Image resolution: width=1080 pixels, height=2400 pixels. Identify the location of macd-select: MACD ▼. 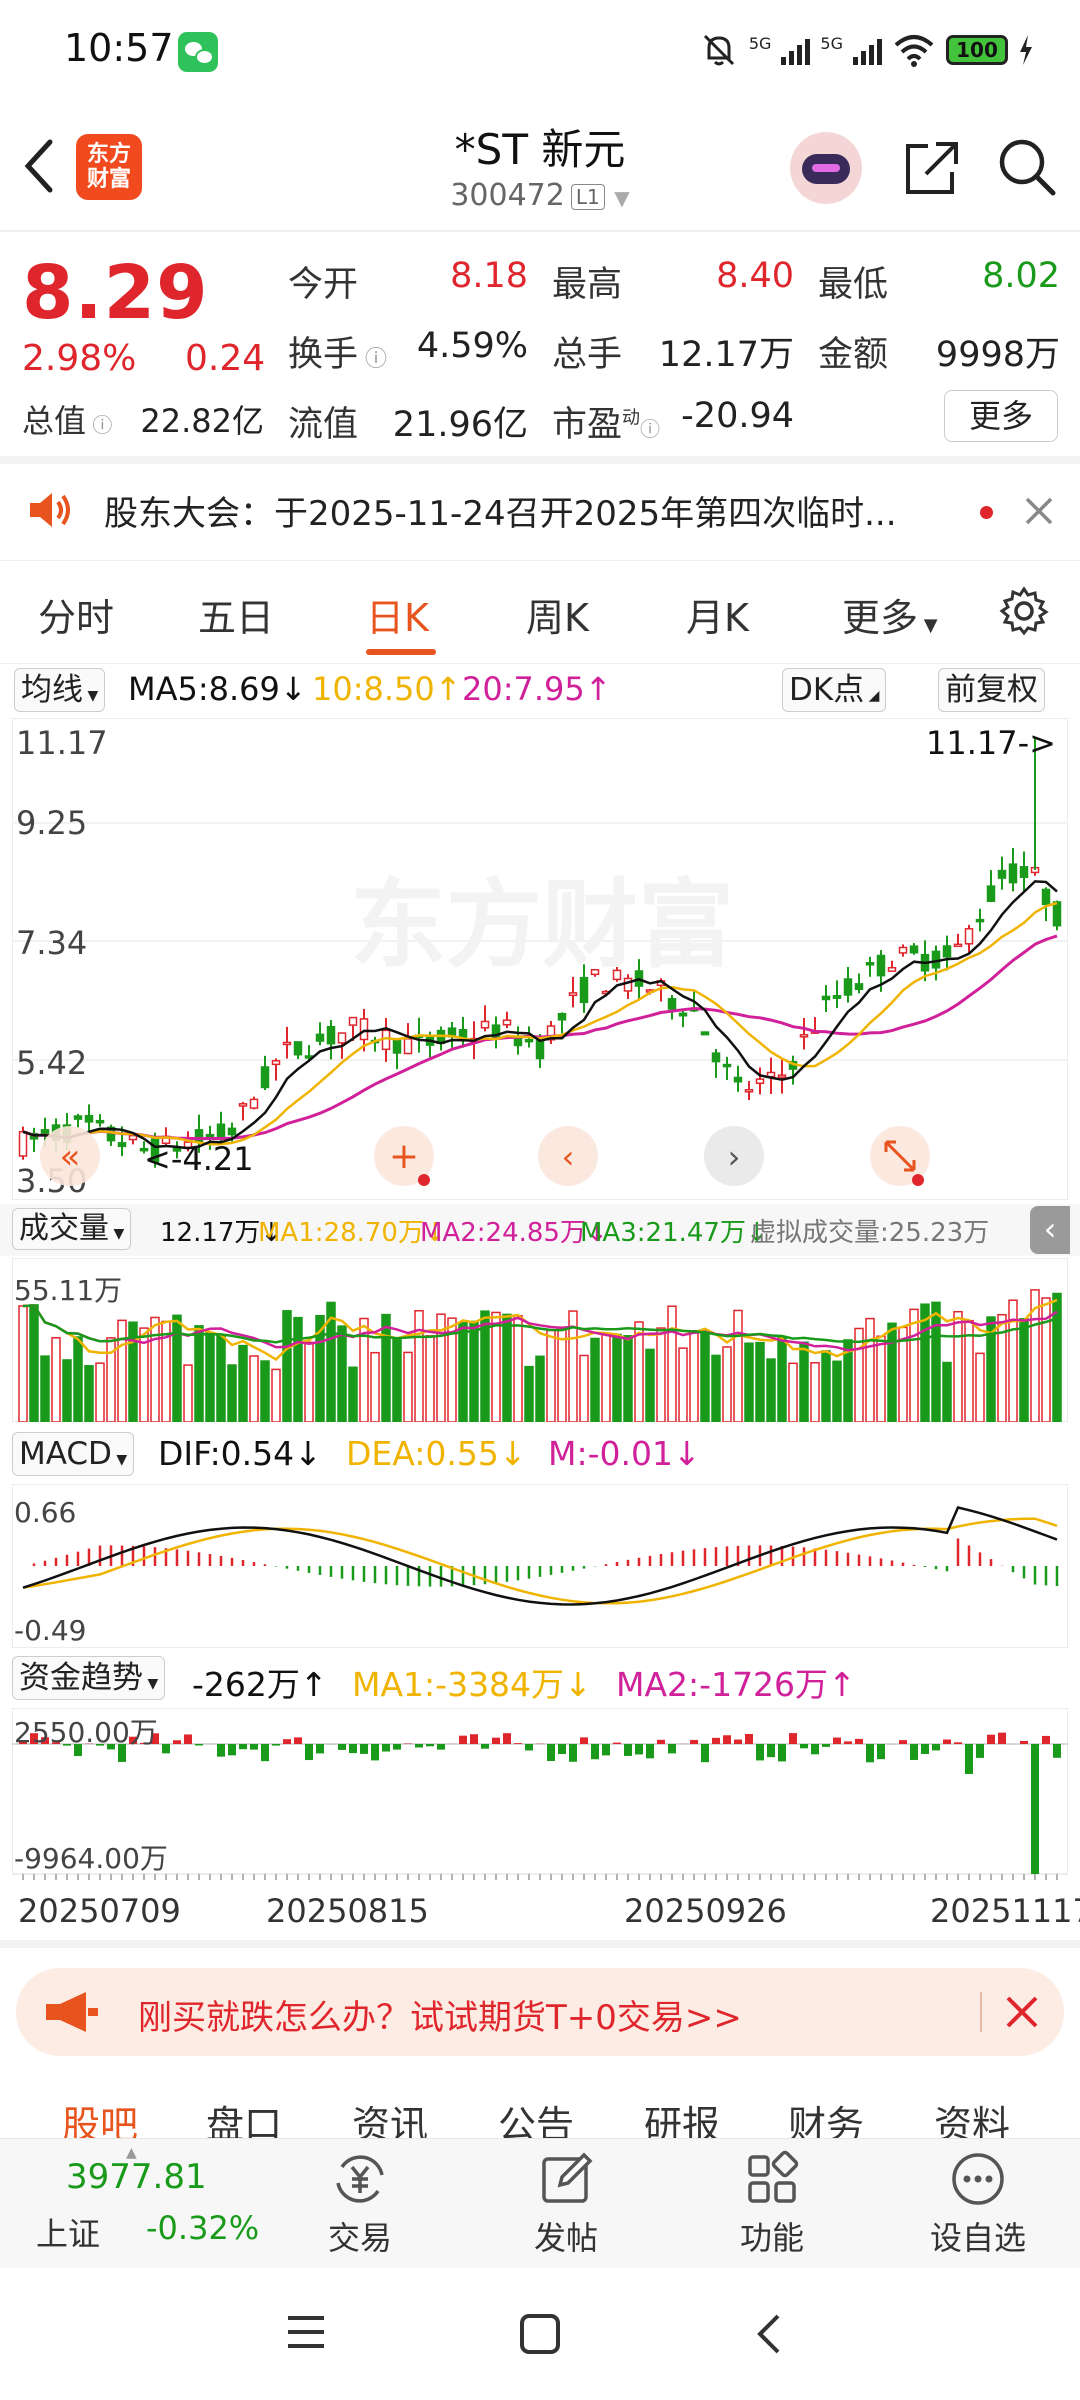
(73, 1454).